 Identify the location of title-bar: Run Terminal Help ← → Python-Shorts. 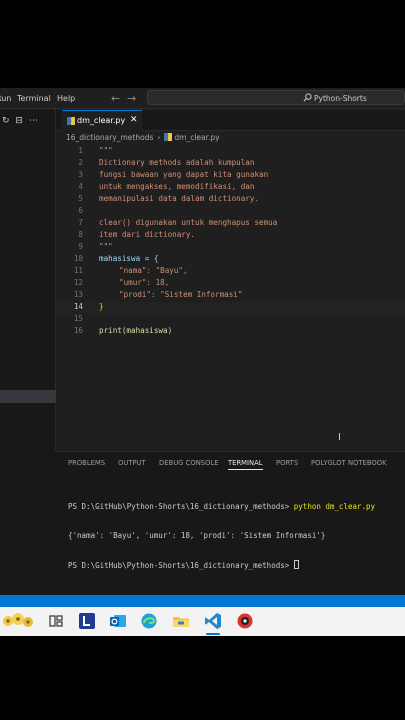
(202, 98).